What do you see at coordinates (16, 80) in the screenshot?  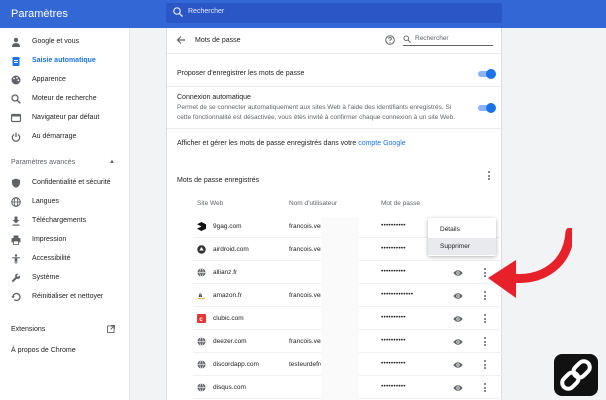 I see `palette-icon` at bounding box center [16, 80].